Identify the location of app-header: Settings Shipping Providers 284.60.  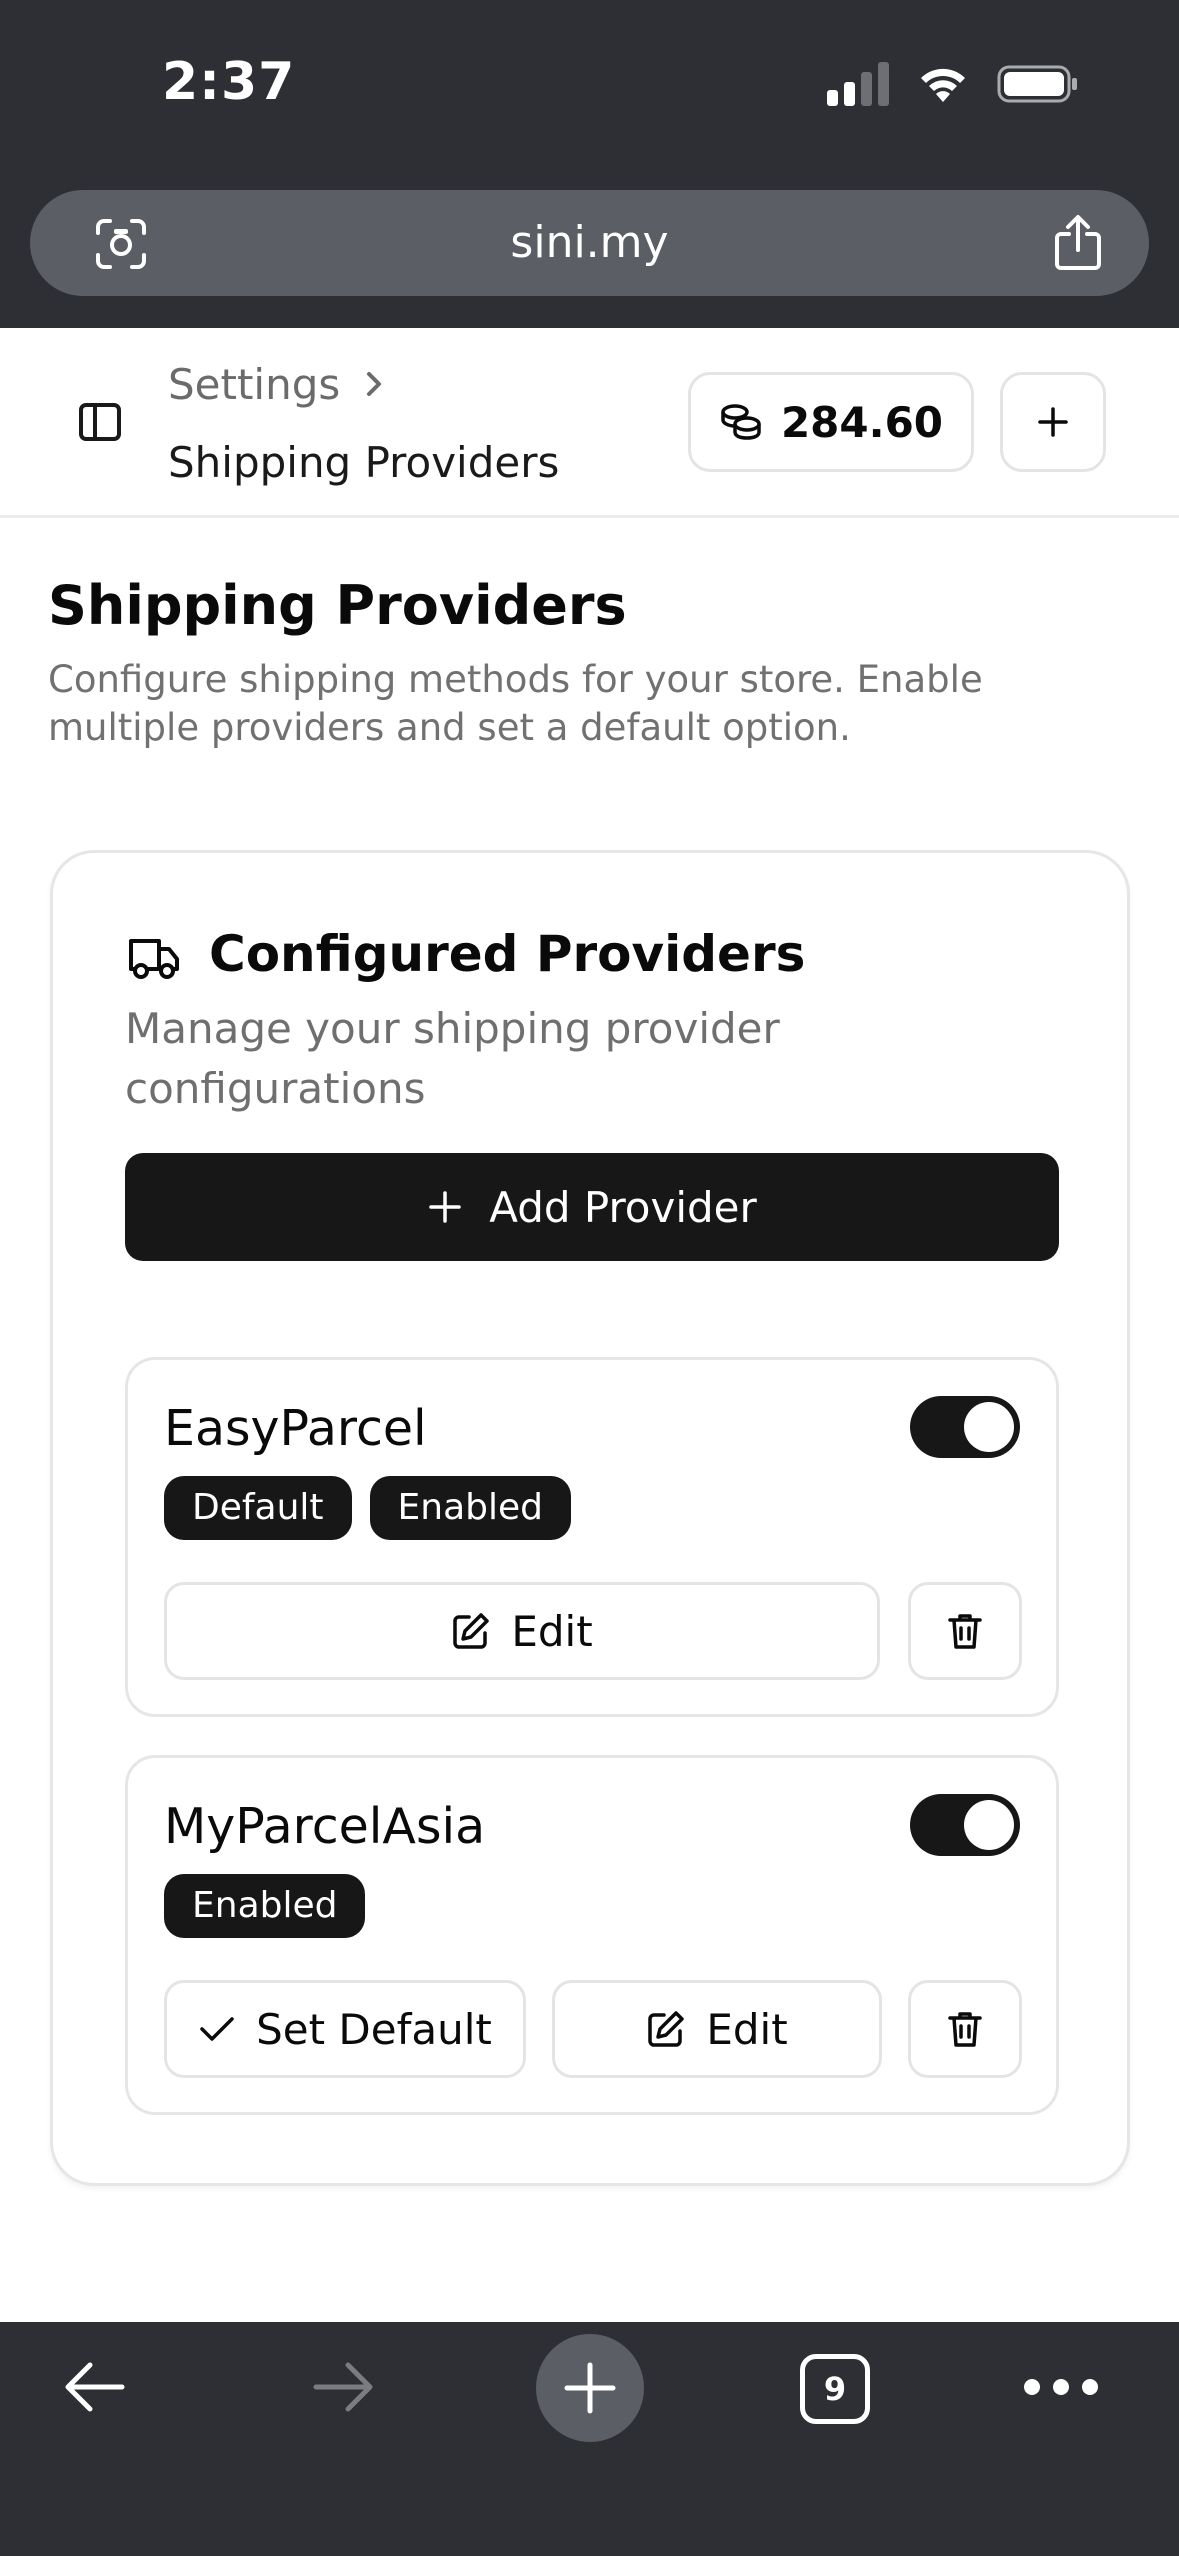
(589, 423).